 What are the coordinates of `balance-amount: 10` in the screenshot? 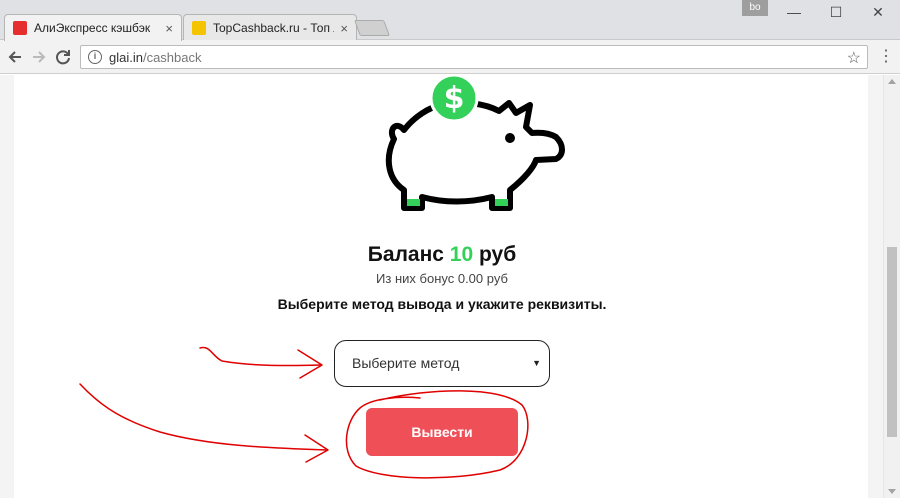 It's located at (461, 254).